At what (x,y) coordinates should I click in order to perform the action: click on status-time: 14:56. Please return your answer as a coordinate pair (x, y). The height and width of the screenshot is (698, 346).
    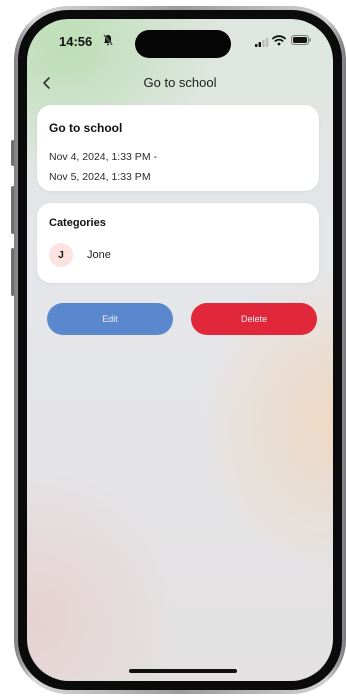
    Looking at the image, I should click on (76, 41).